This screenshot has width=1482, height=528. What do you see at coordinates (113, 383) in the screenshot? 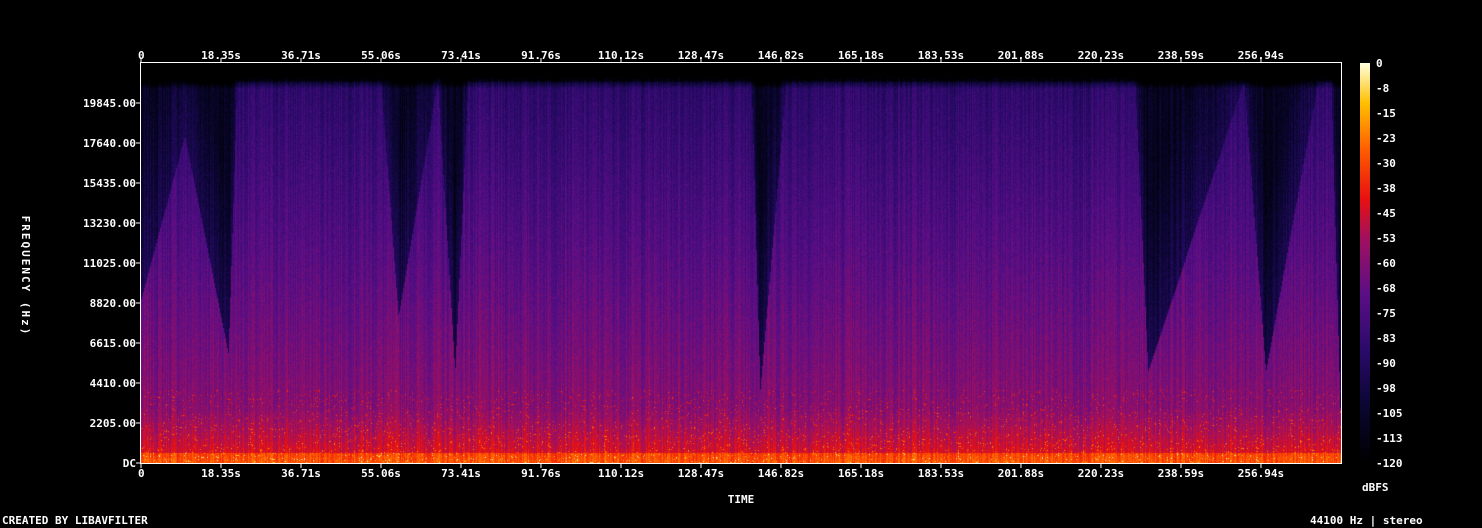
I see `y-tick-label: 4410.00` at bounding box center [113, 383].